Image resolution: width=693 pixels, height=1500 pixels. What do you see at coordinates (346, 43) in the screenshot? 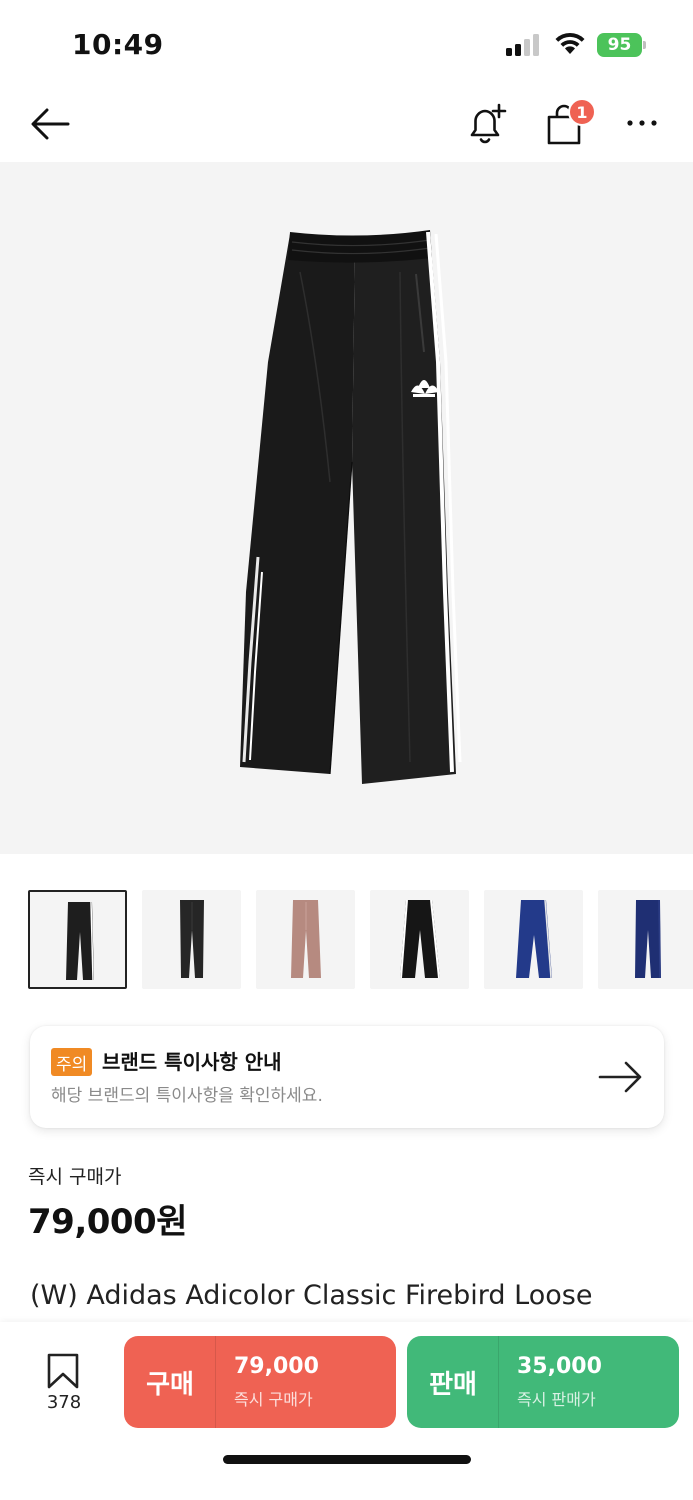
I see `status-bar: 10:49 95` at bounding box center [346, 43].